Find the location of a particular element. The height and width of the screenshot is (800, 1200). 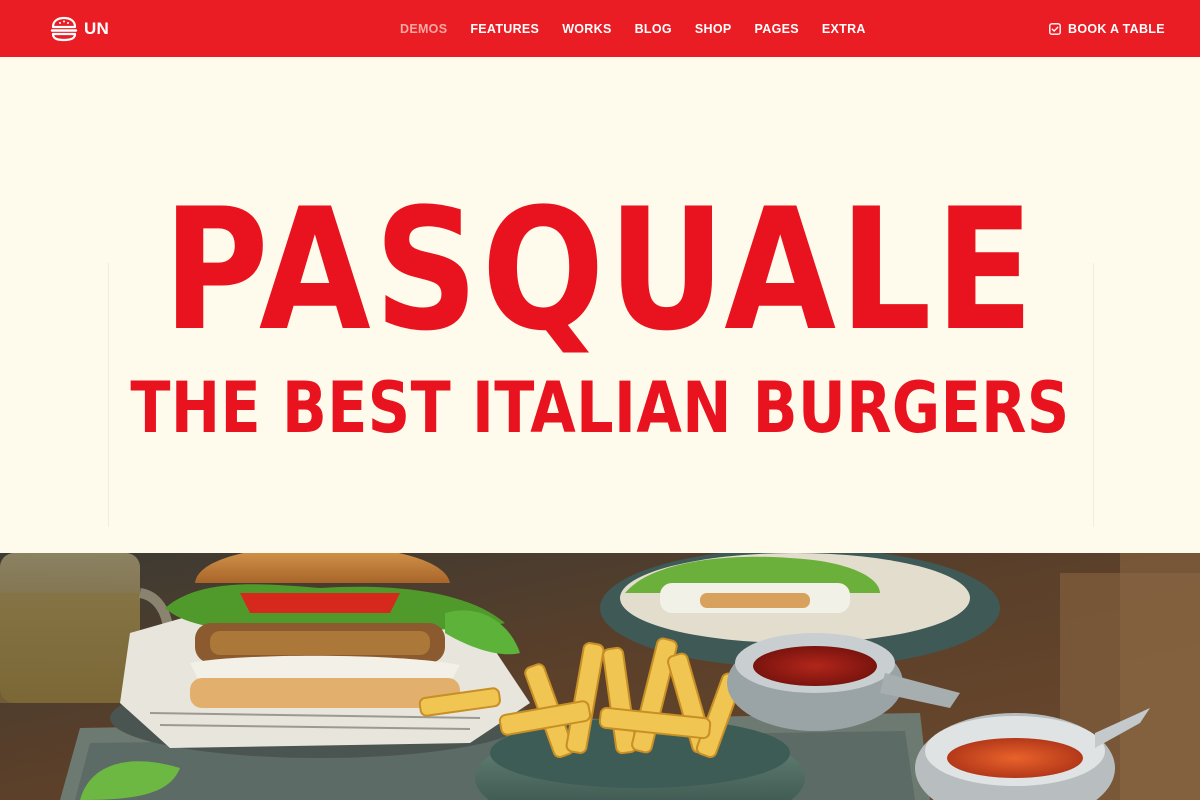

nav-item-features: FEATURES is located at coordinates (504, 29).